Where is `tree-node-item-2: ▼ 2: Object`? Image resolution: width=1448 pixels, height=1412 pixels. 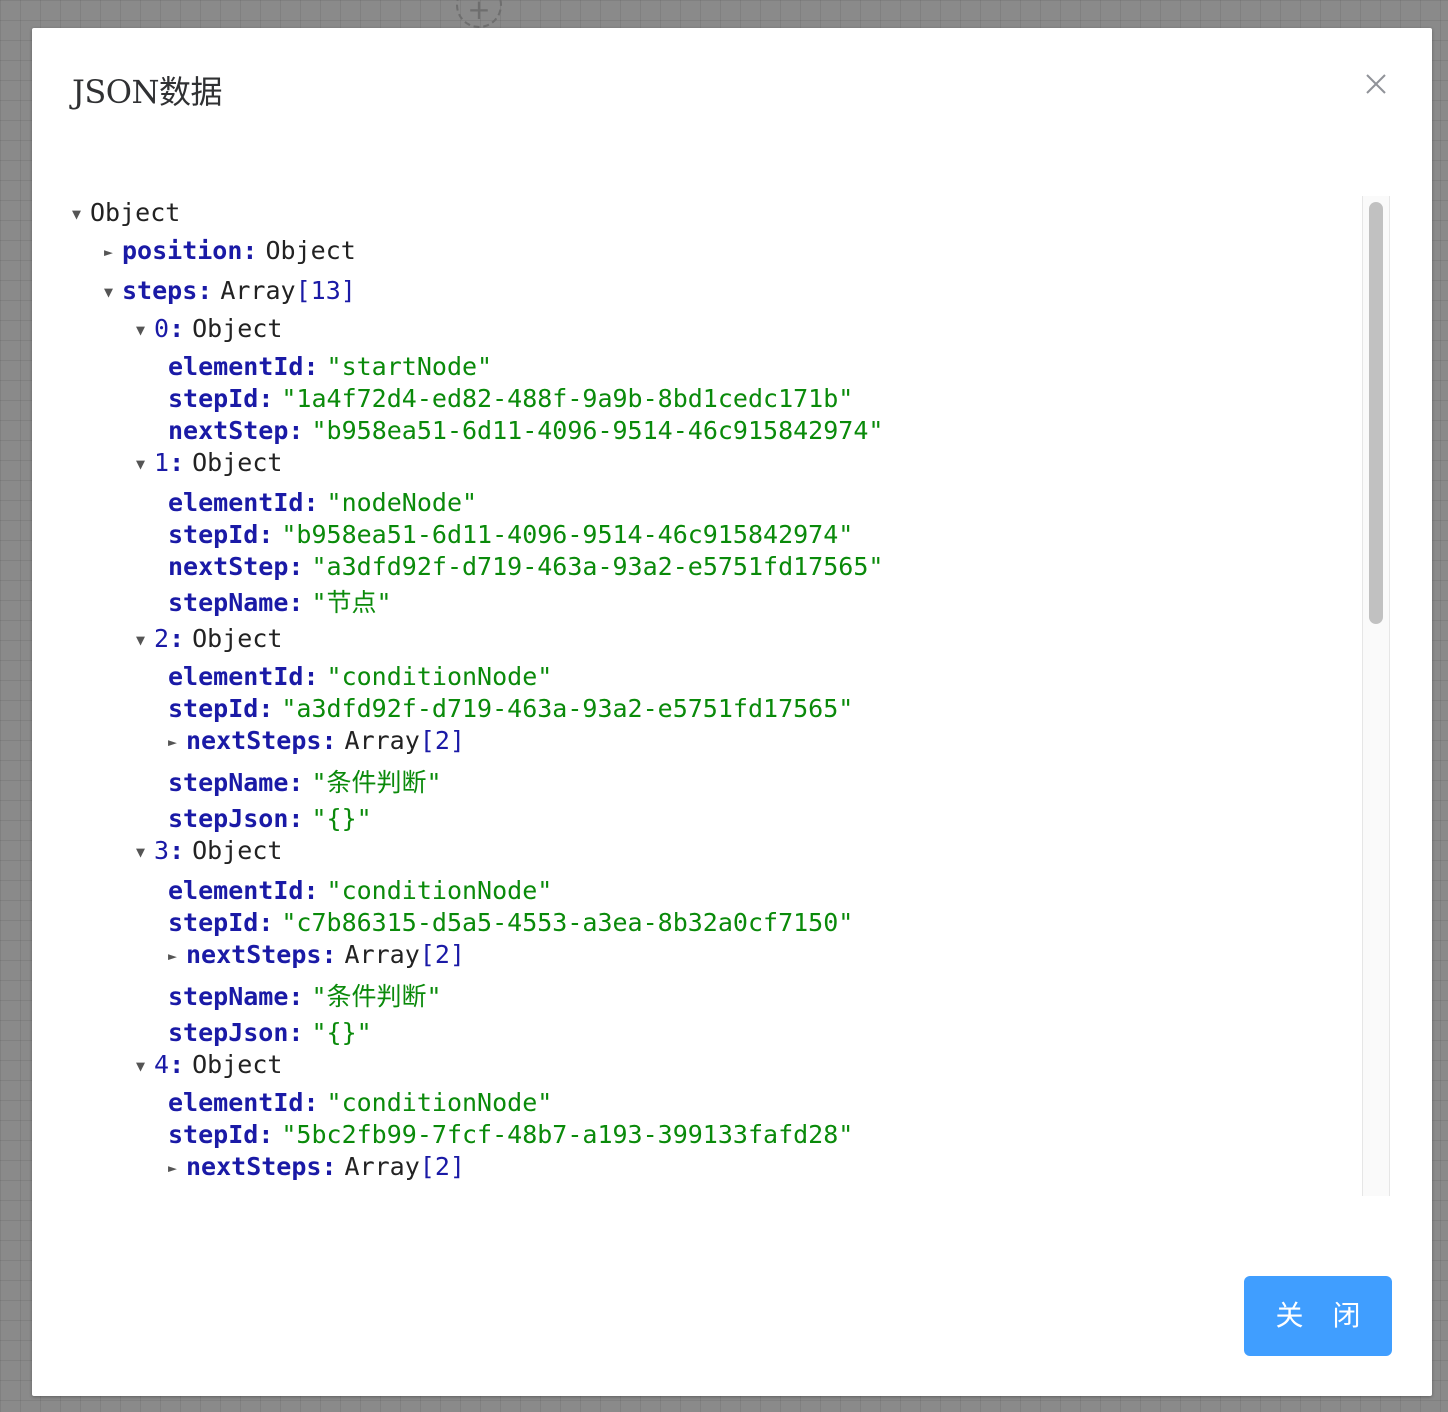 tree-node-item-2: ▼ 2: Object is located at coordinates (209, 639).